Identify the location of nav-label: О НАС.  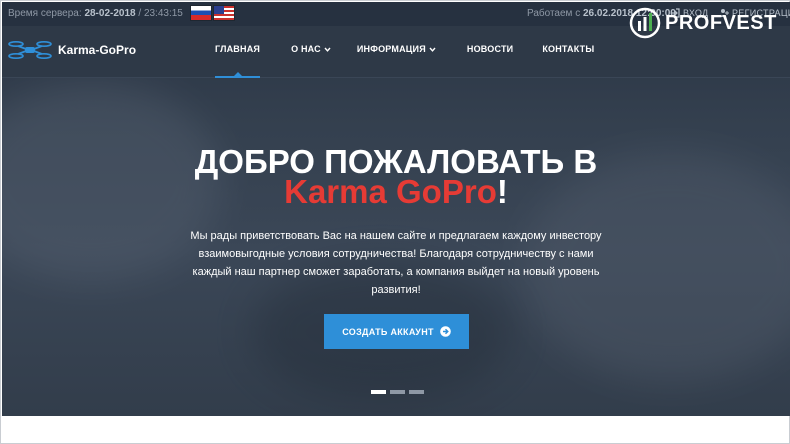
(306, 49).